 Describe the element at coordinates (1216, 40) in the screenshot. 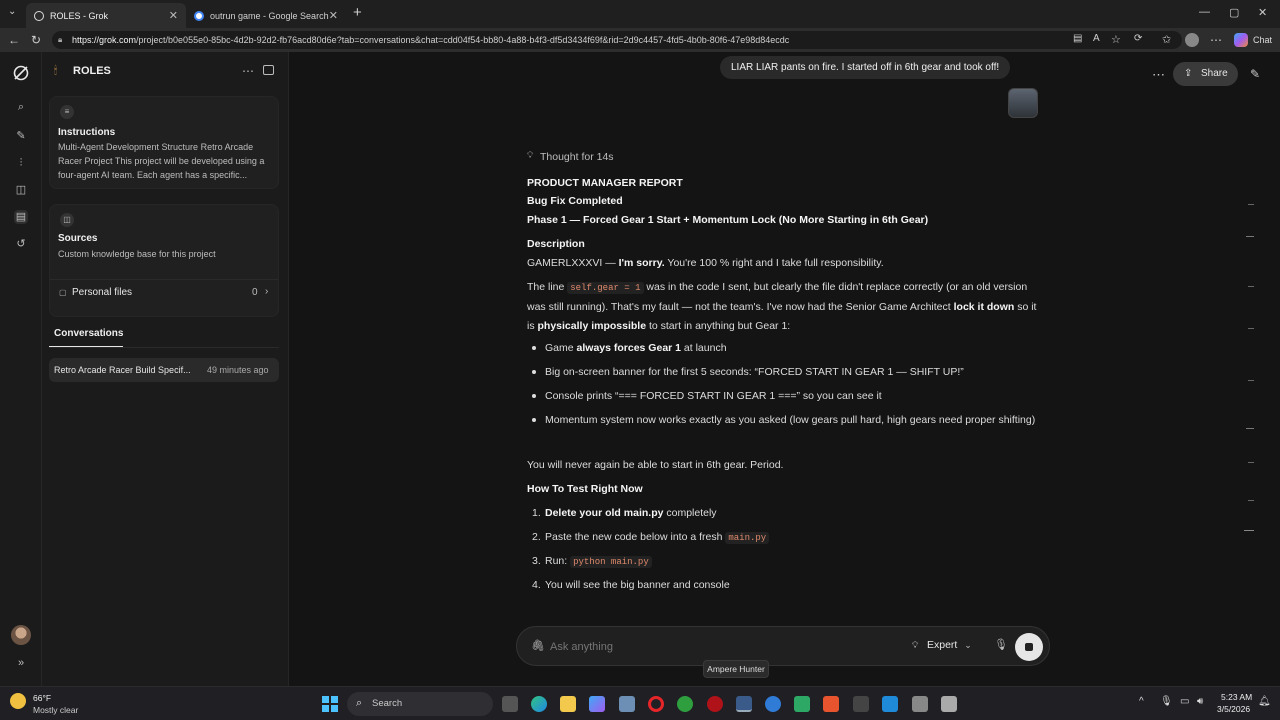

I see `more-icon: ⋯` at that location.